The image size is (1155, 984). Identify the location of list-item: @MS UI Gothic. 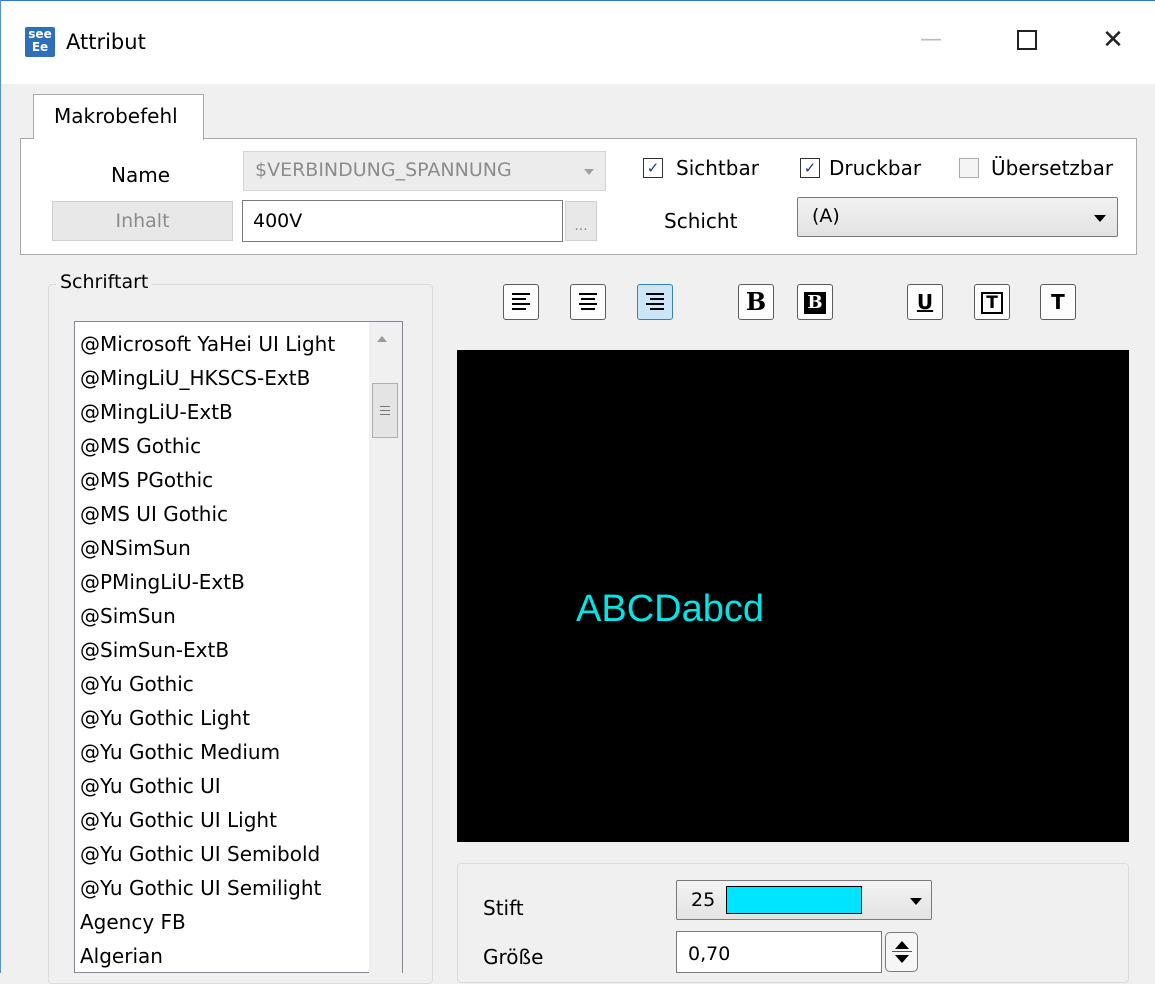
(154, 514).